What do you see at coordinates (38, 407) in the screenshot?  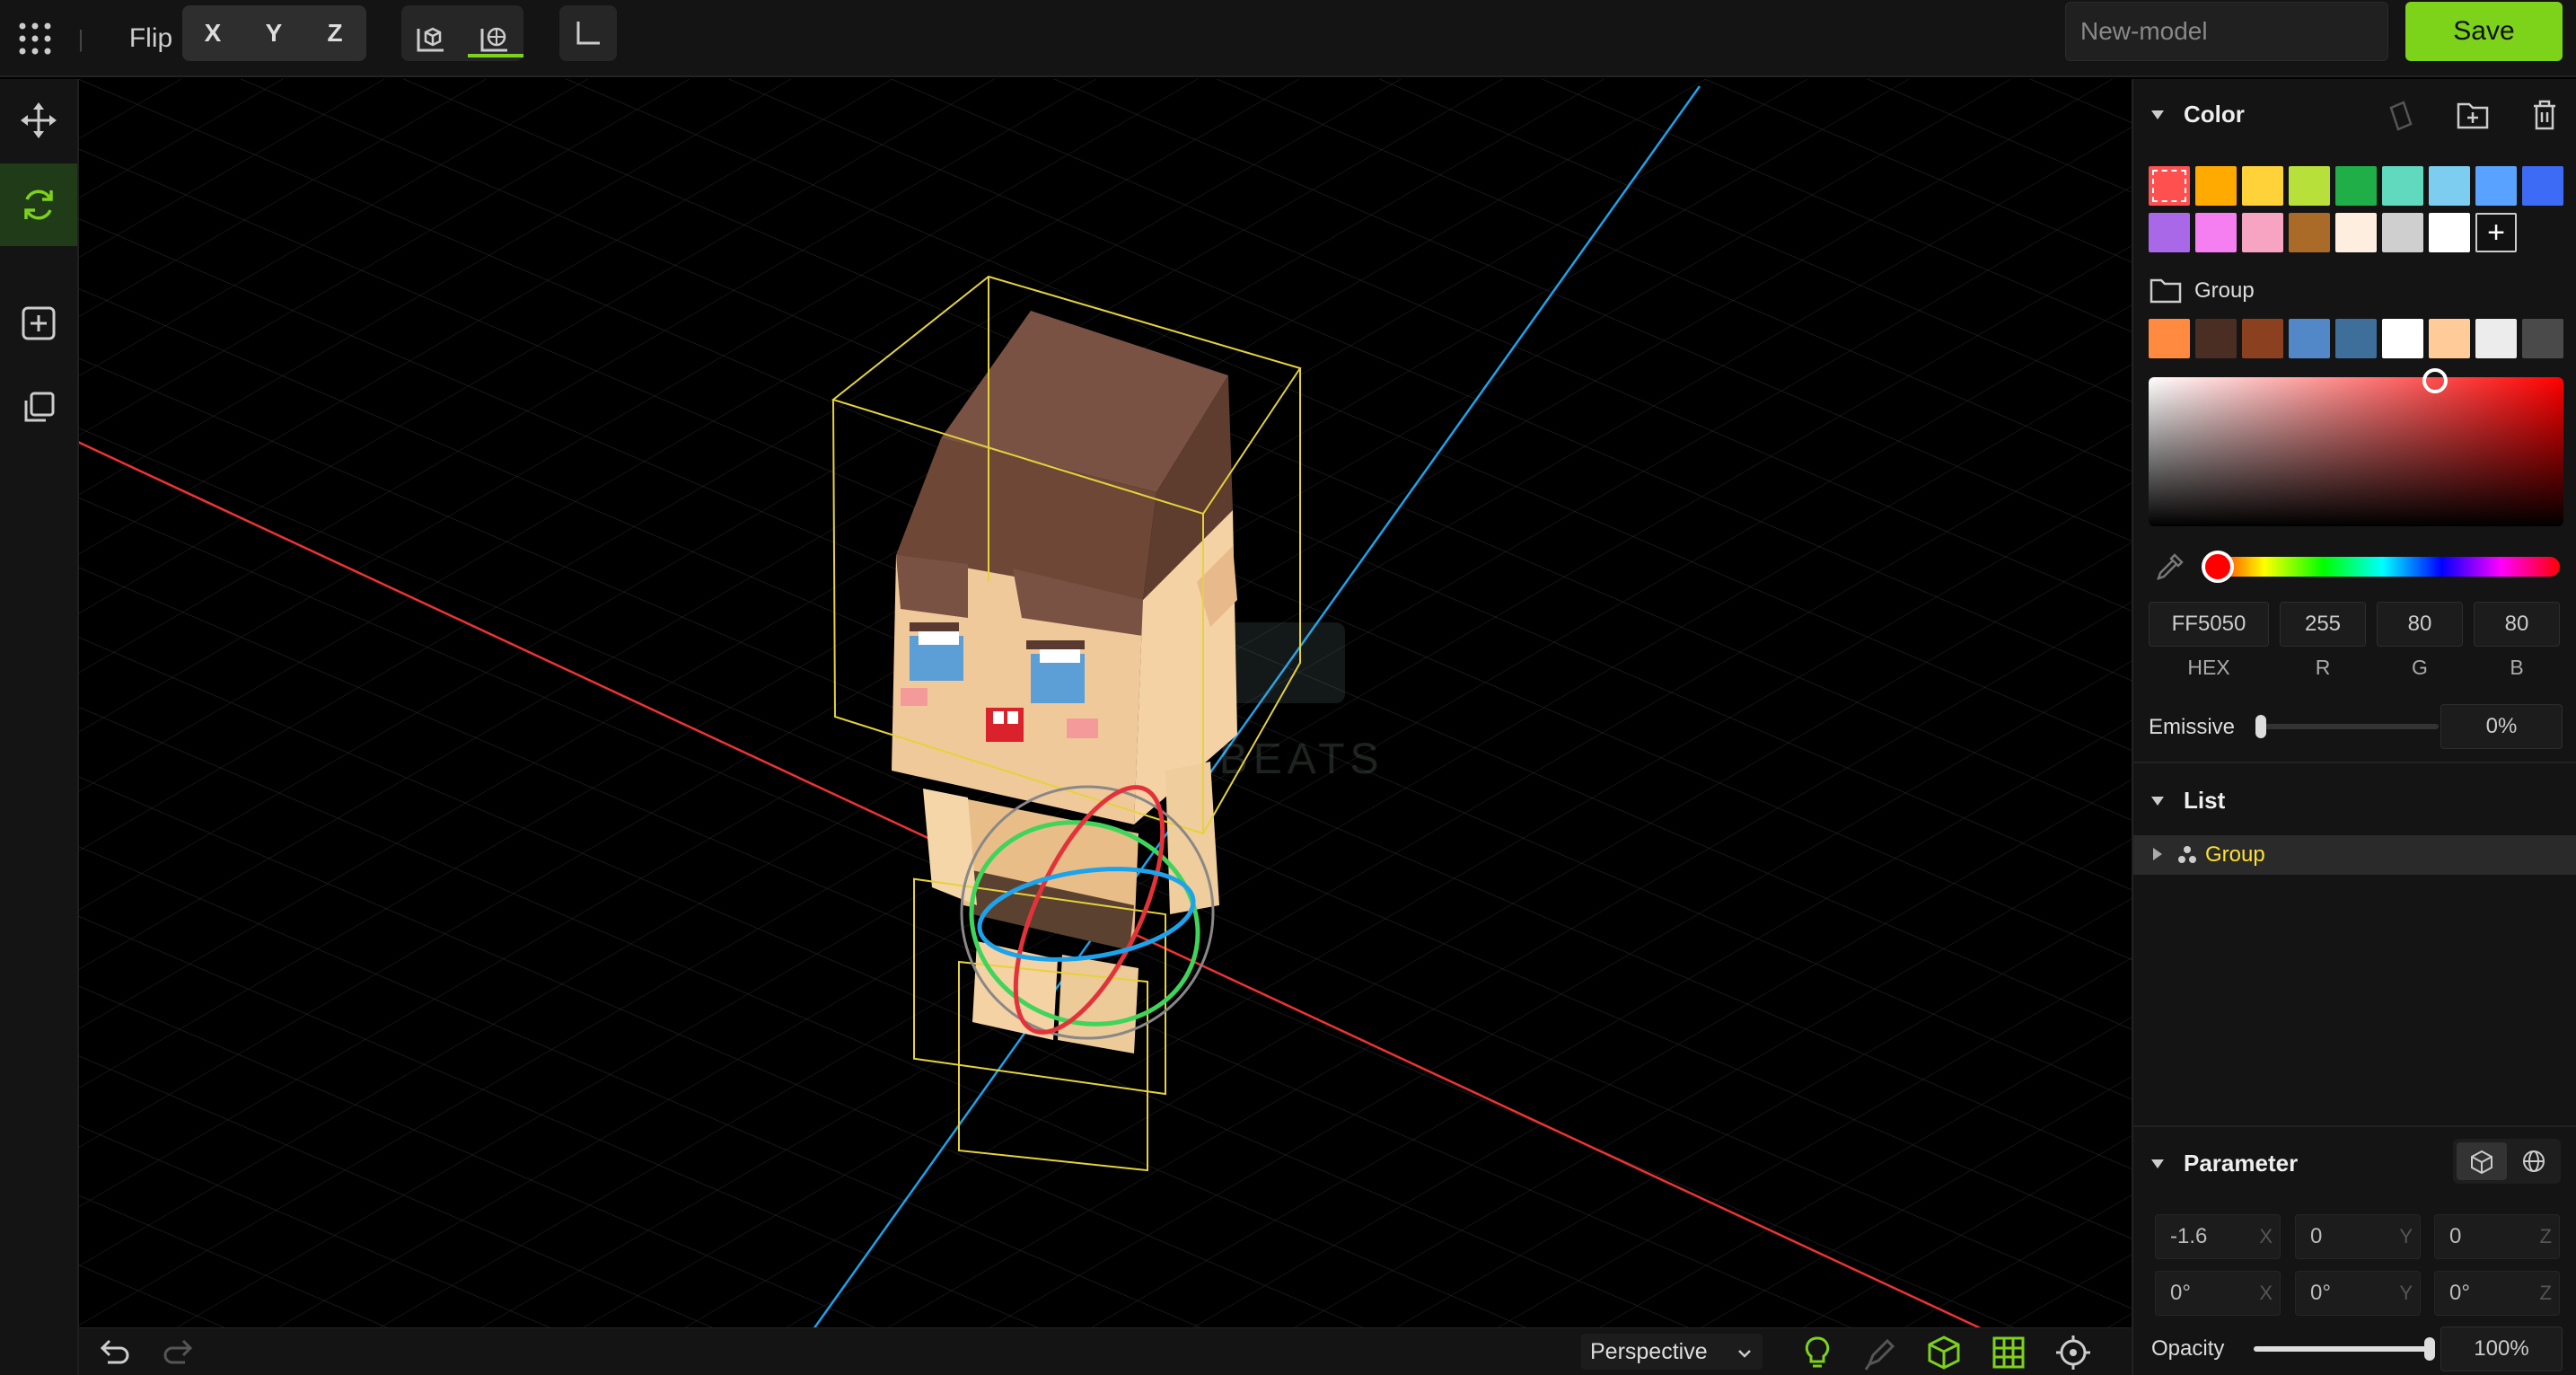 I see `duplicate-button` at bounding box center [38, 407].